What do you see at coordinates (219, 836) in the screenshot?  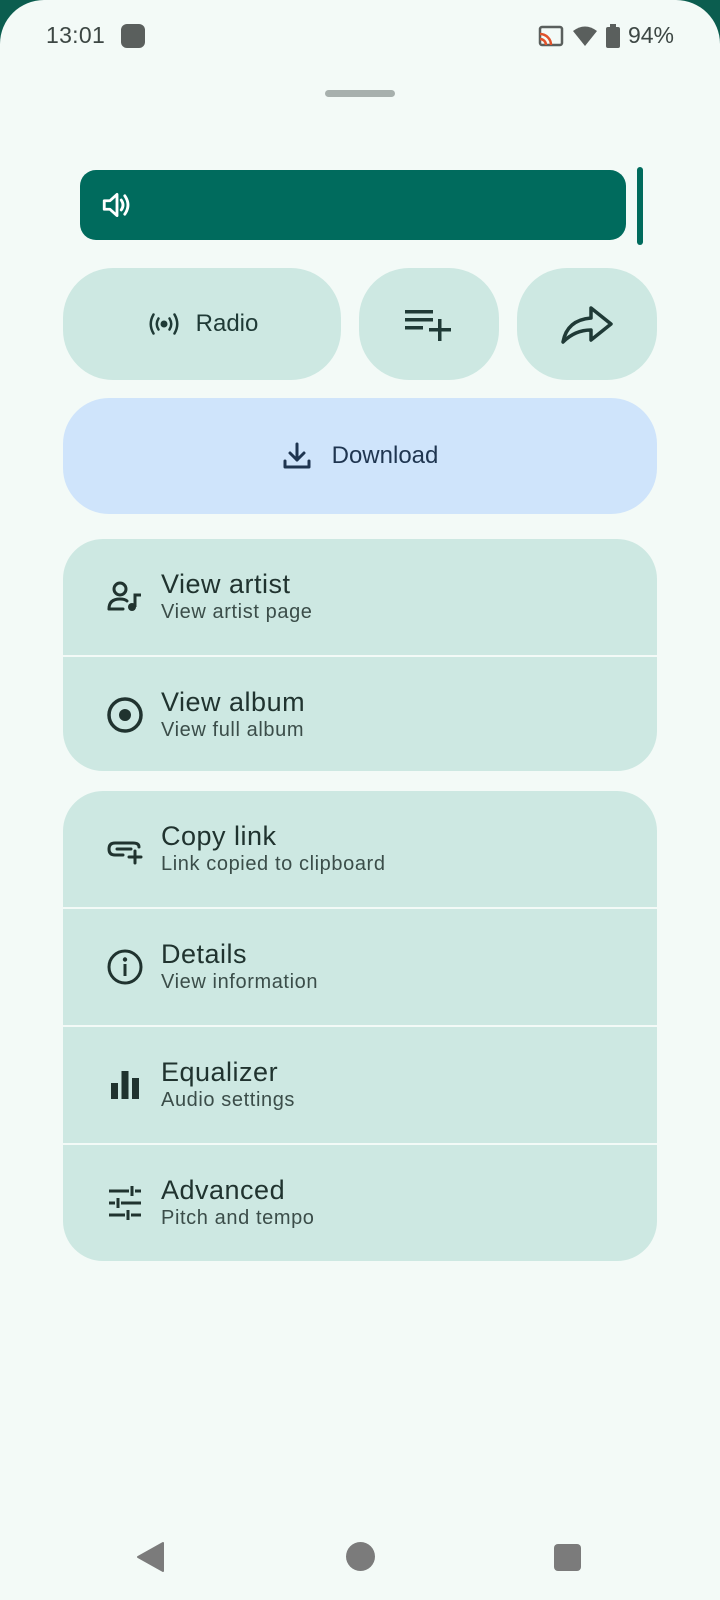 I see `copy-link-title: Copy link` at bounding box center [219, 836].